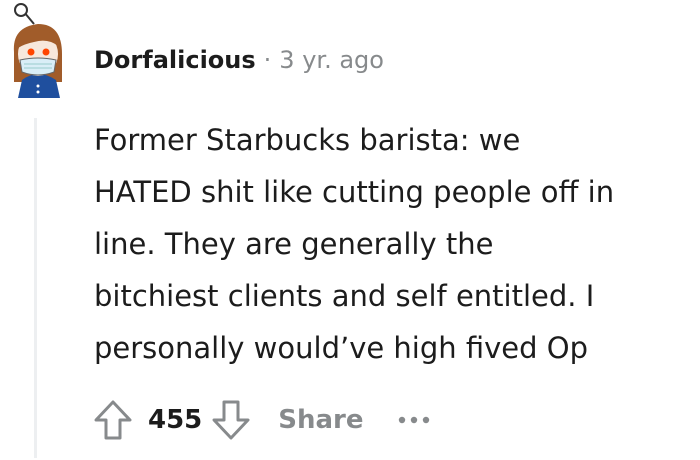 The image size is (700, 460). What do you see at coordinates (354, 192) in the screenshot?
I see `comment-line: HATED shit like cutting people off in` at bounding box center [354, 192].